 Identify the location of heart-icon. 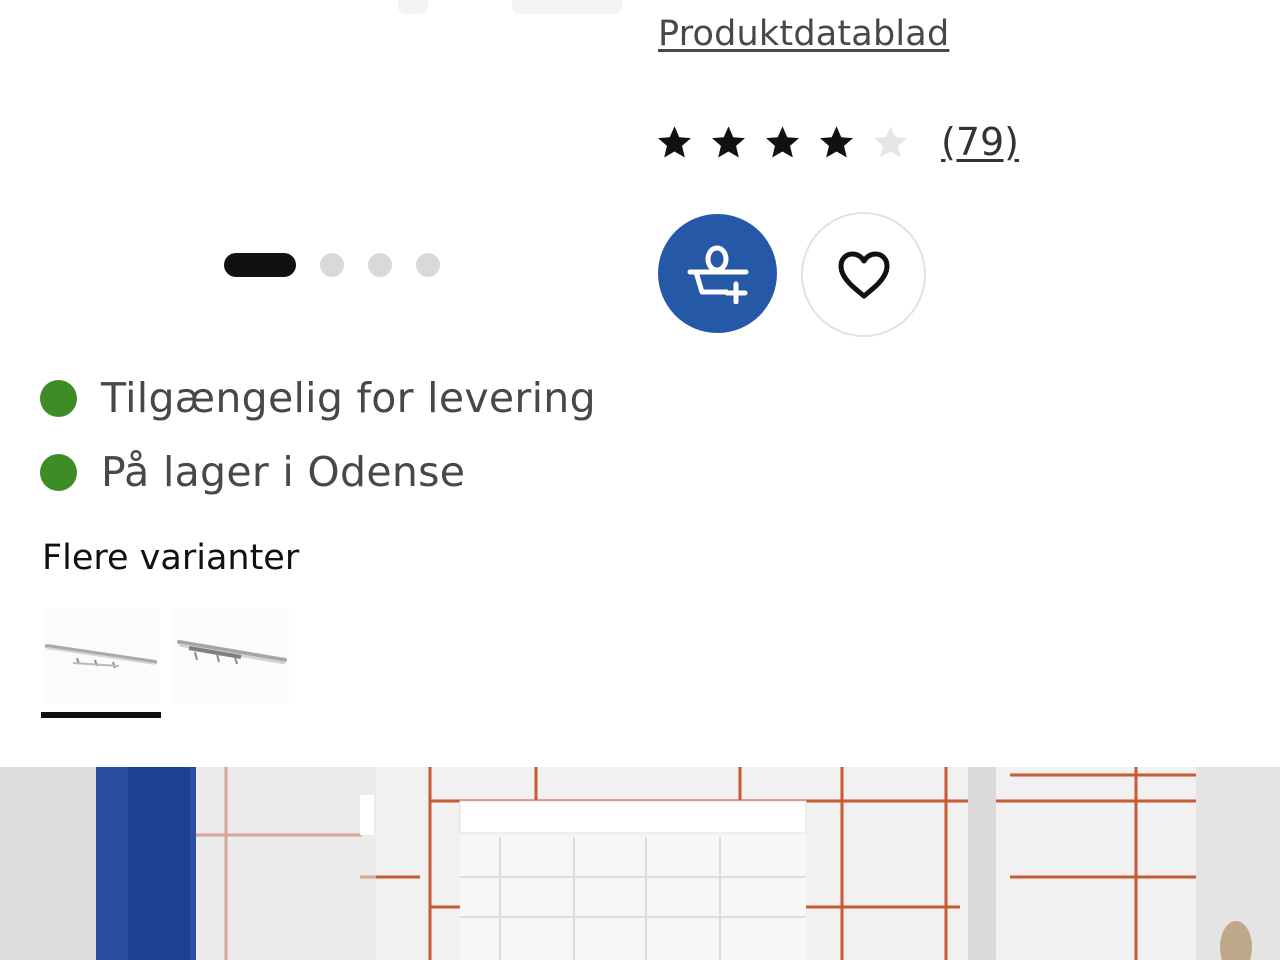
(863, 274).